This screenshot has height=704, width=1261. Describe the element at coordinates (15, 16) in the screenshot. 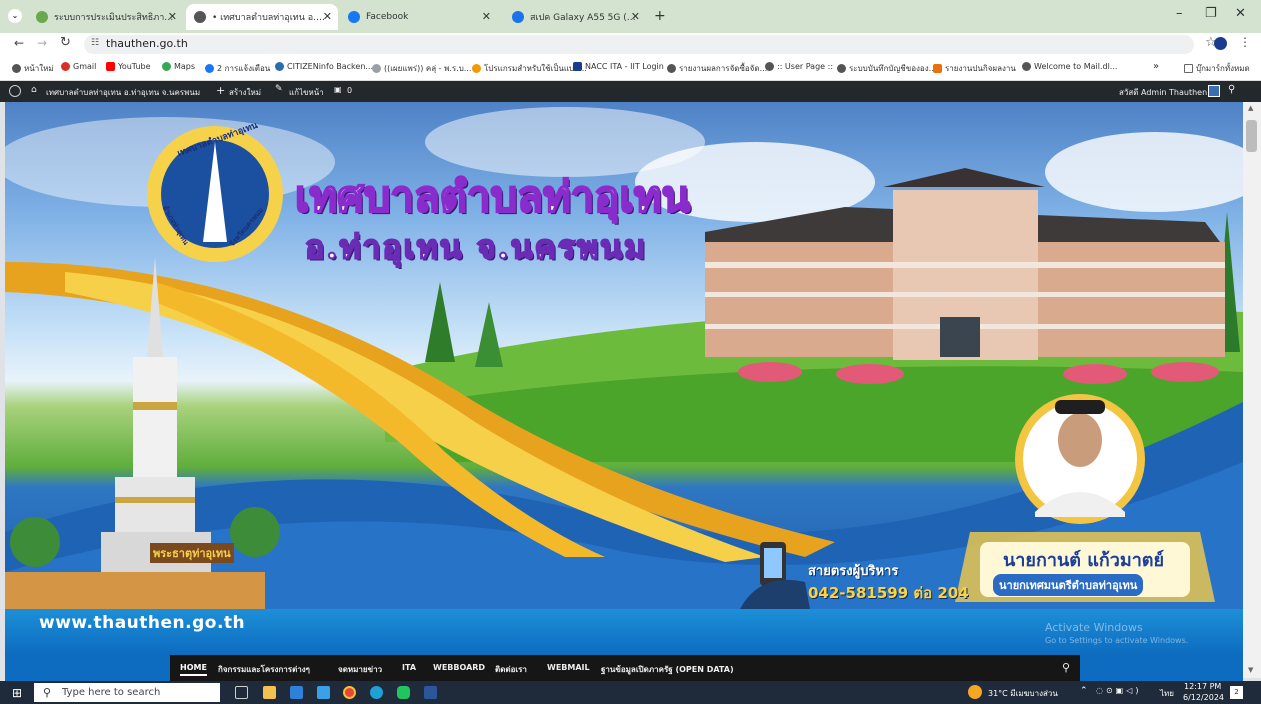

I see `tab-search-icon: ⌄` at that location.